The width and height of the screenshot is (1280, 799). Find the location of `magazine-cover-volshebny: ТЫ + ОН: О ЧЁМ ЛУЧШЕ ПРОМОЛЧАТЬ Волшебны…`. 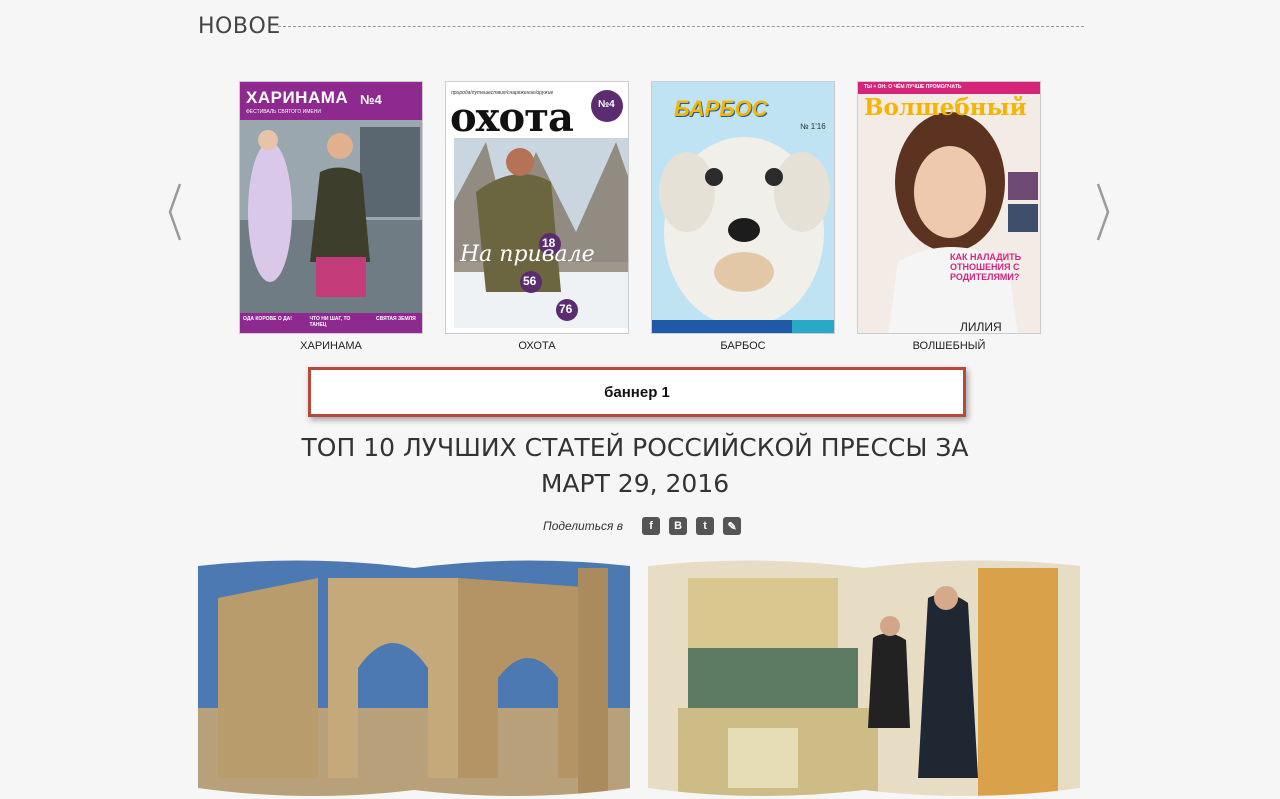

magazine-cover-volshebny: ТЫ + ОН: О ЧЁМ ЛУЧШЕ ПРОМОЛЧАТЬ Волшебны… is located at coordinates (949, 207).